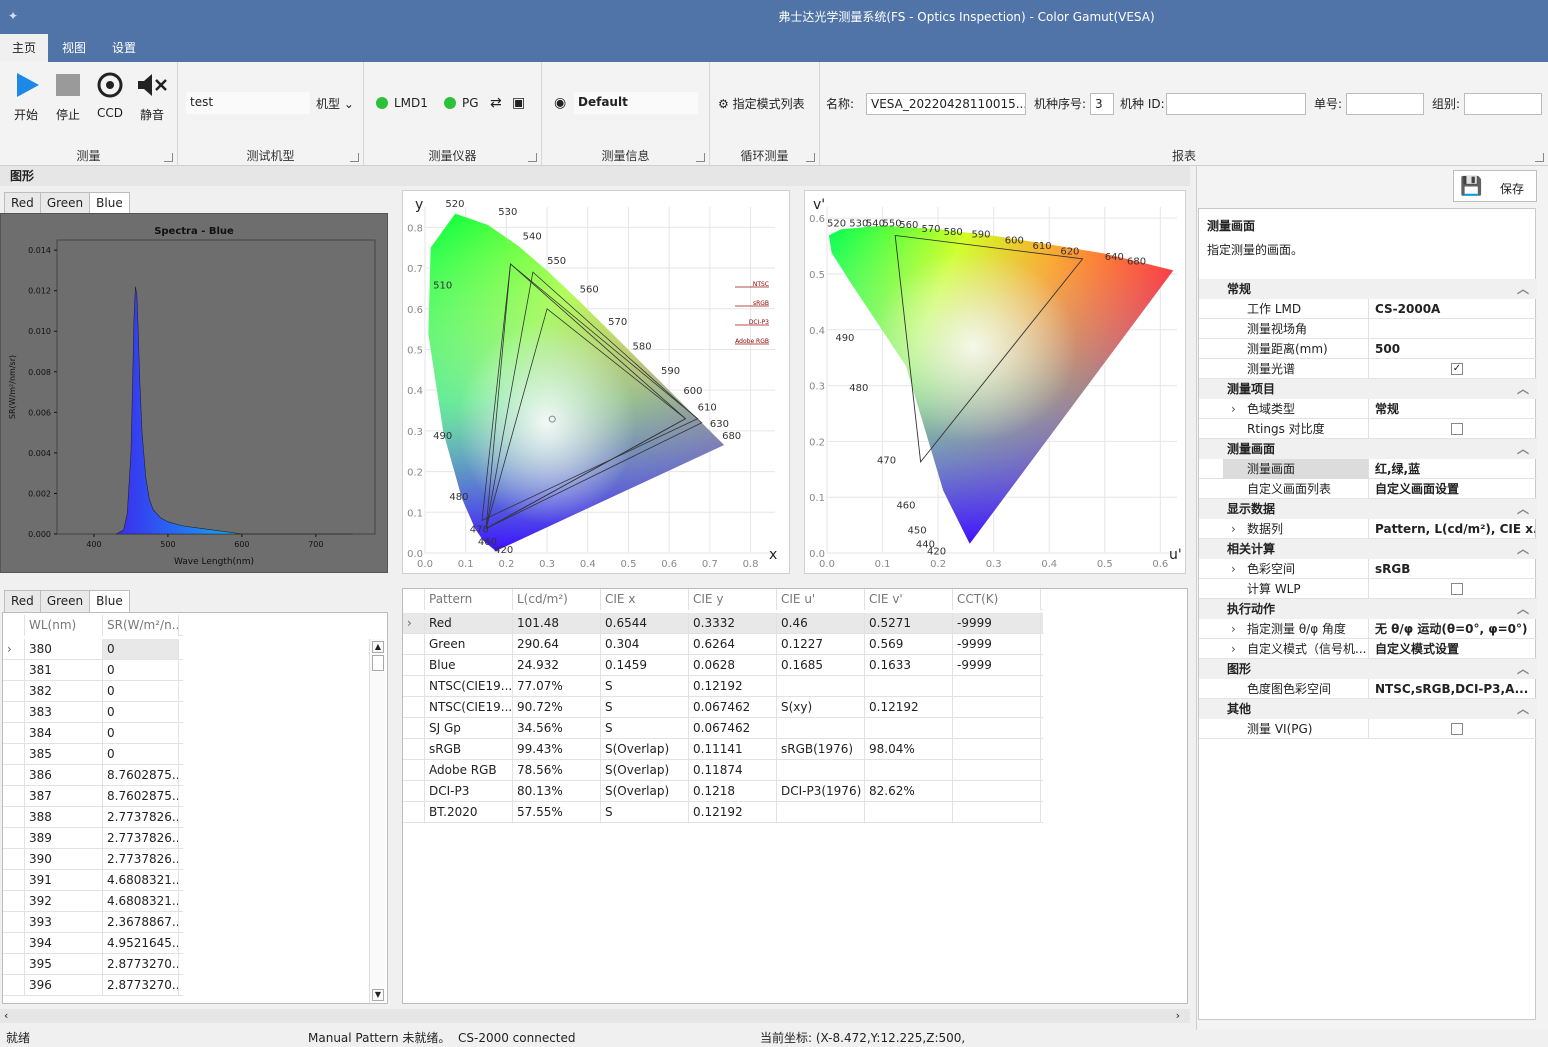 This screenshot has height=1047, width=1548. I want to click on table-row: › Red 101.48 0.6544 0.3332 0.46 0.5271 -9999, so click(723, 623).